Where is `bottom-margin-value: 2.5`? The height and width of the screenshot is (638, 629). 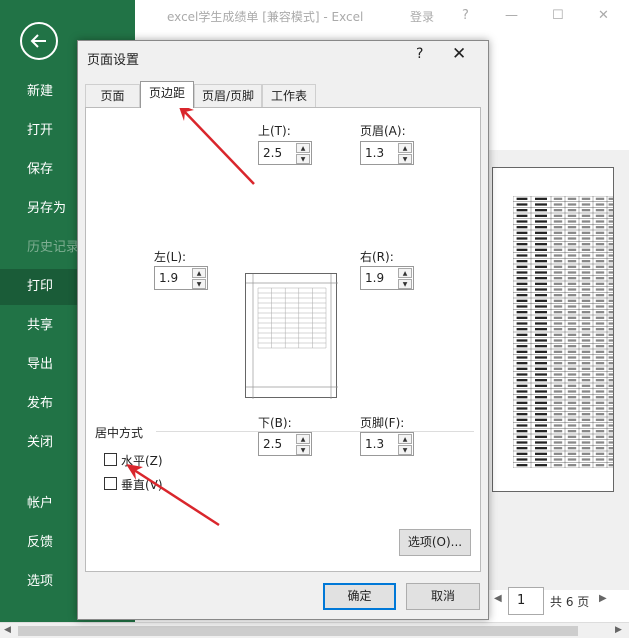 bottom-margin-value: 2.5 is located at coordinates (272, 444).